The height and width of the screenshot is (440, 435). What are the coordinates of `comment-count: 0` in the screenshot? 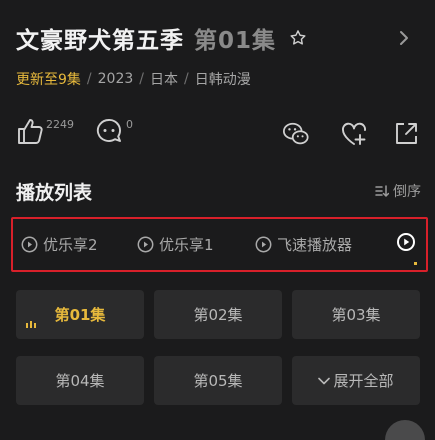 It's located at (129, 124).